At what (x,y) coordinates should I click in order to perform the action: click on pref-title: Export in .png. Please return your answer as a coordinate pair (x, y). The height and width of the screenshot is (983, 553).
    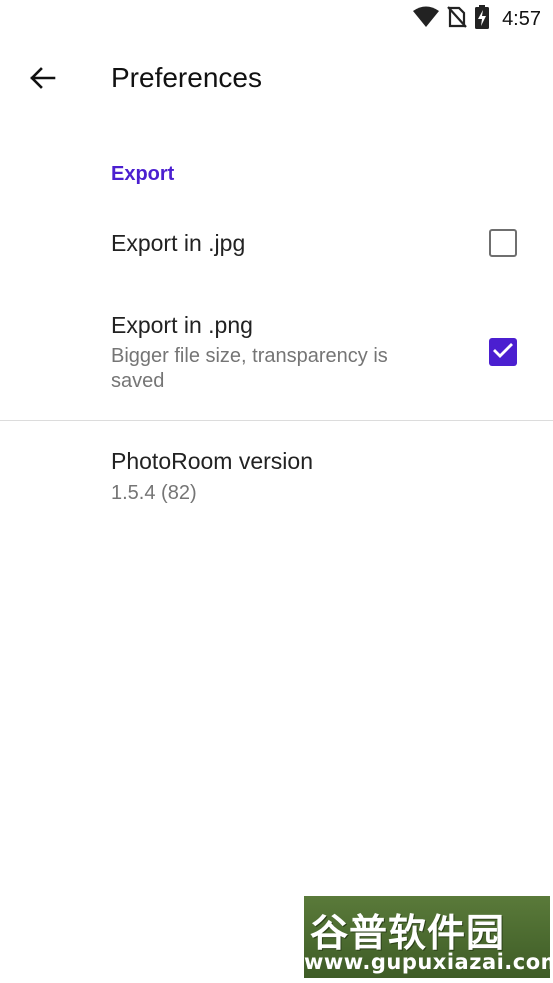
    Looking at the image, I should click on (182, 325).